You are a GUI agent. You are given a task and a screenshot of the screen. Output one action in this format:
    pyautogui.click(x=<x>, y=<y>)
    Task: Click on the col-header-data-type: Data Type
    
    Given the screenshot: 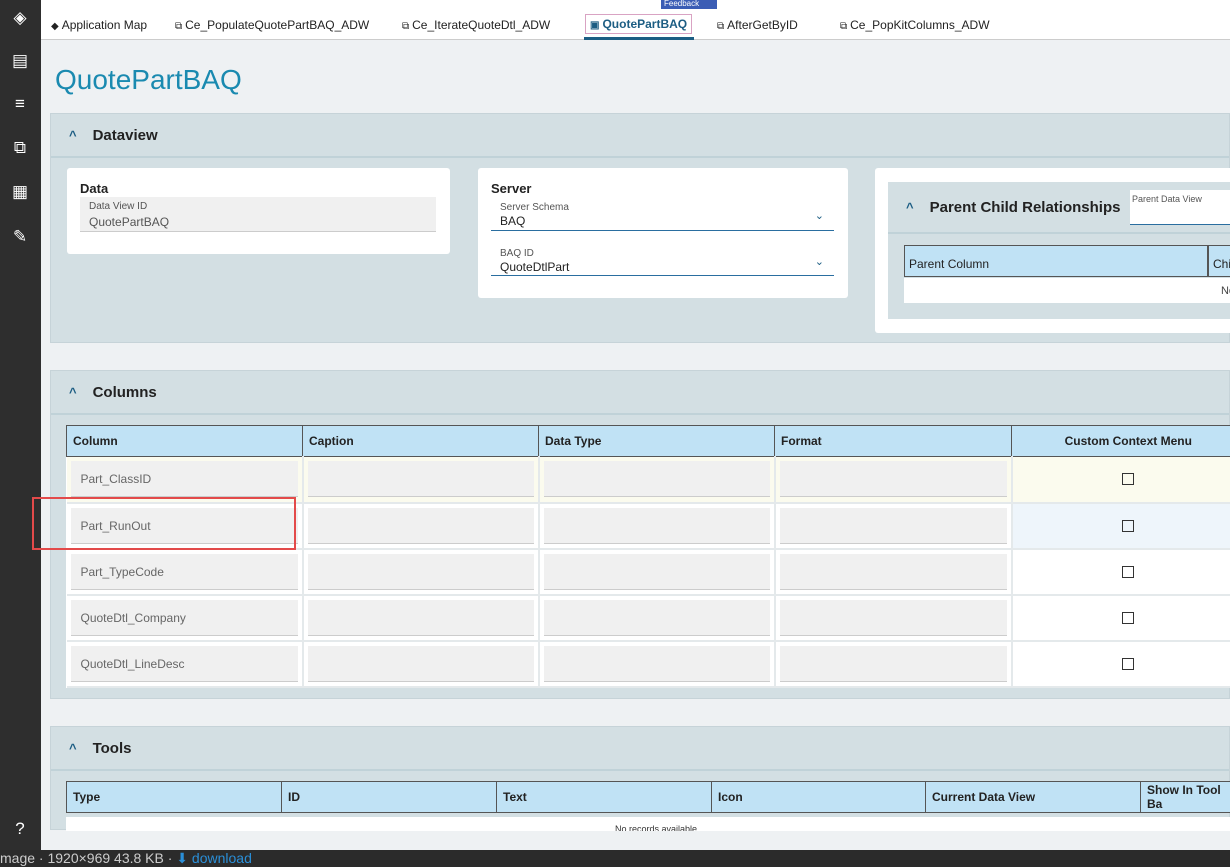 What is the action you would take?
    pyautogui.click(x=656, y=441)
    